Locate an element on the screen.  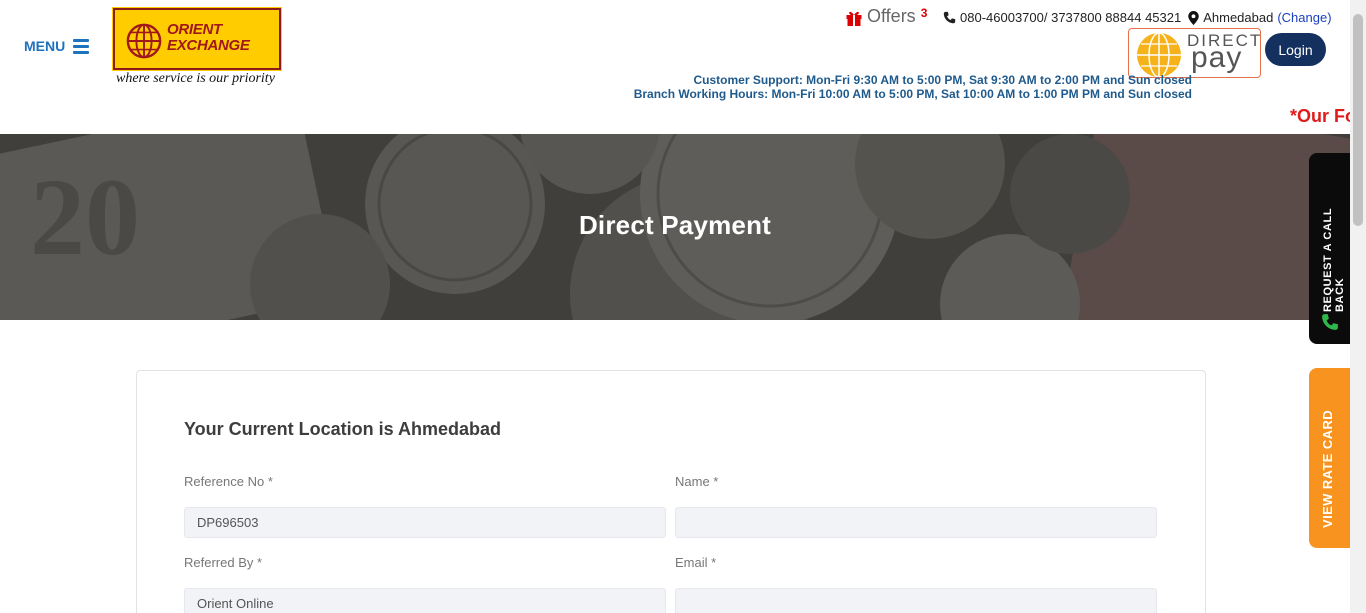
location-pin-icon is located at coordinates (1193, 17).